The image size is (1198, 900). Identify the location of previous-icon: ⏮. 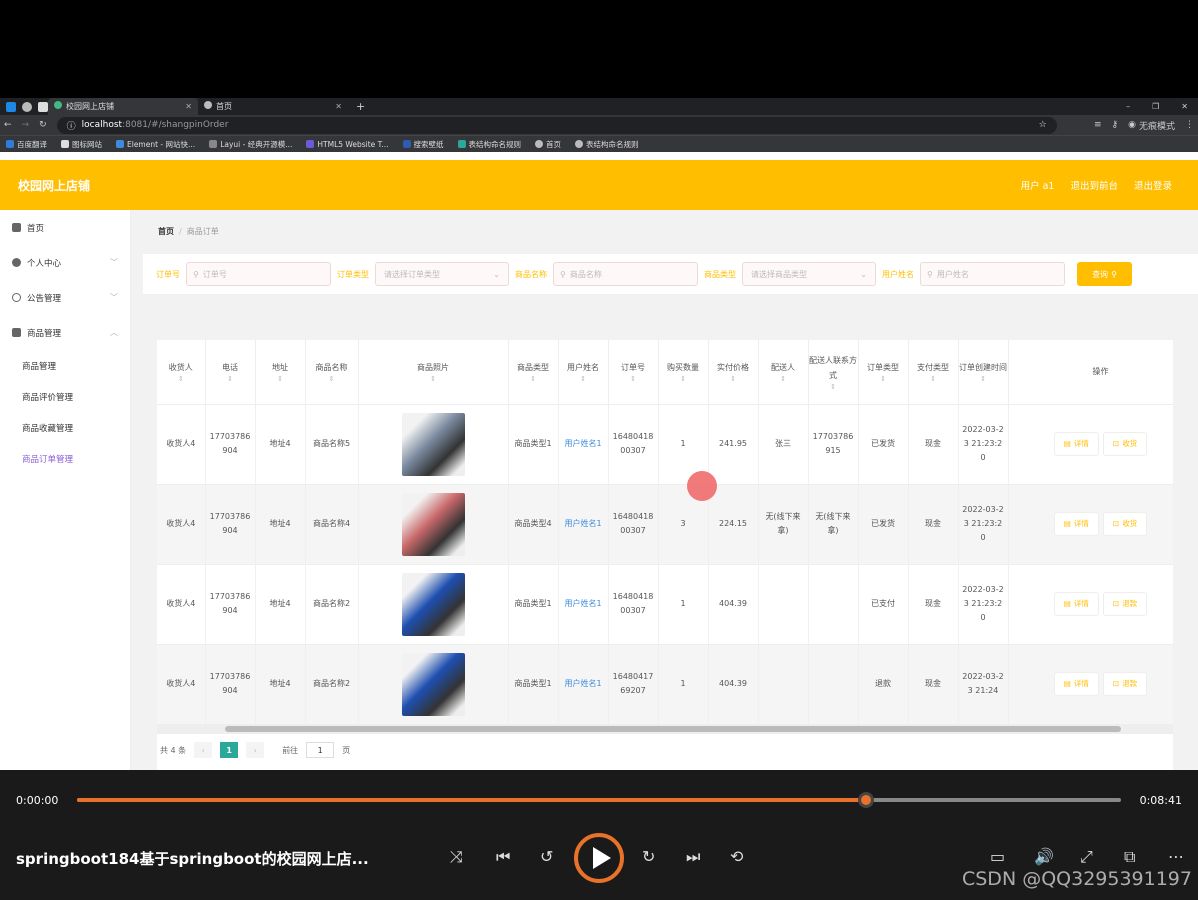
(503, 857).